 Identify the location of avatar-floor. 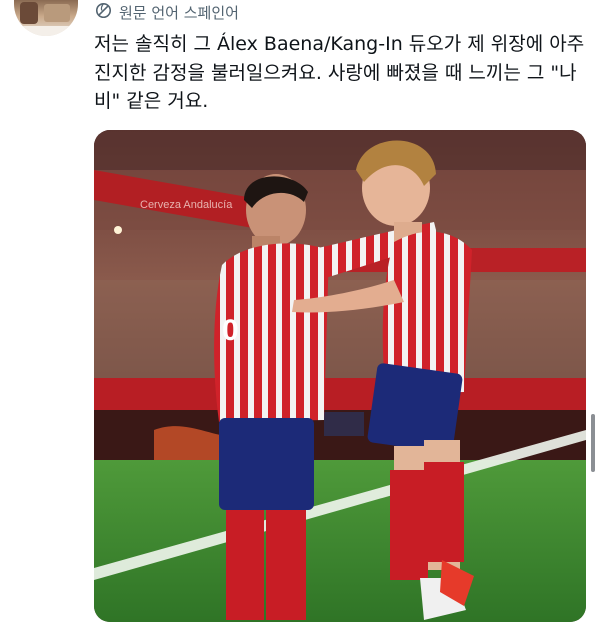
(46, 31).